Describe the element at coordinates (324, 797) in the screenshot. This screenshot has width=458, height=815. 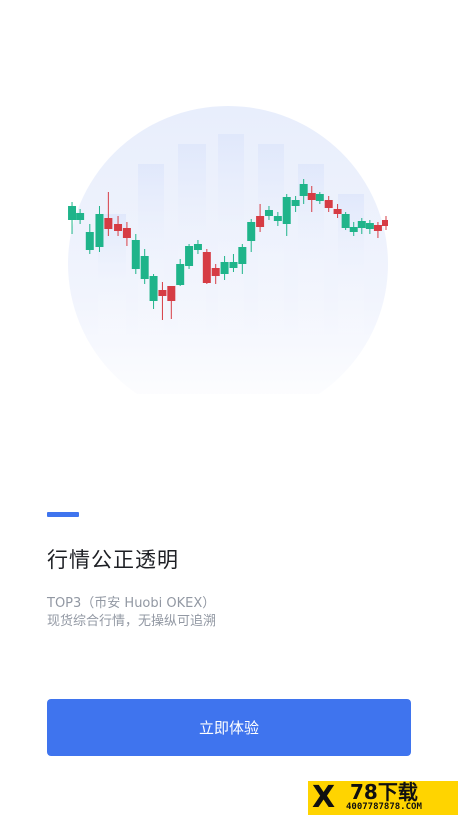
I see `x-logo-icon: X` at that location.